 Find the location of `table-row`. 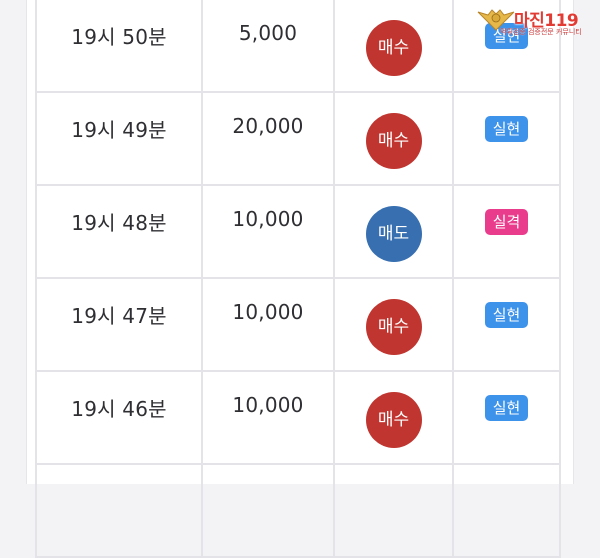

table-row is located at coordinates (298, 510).